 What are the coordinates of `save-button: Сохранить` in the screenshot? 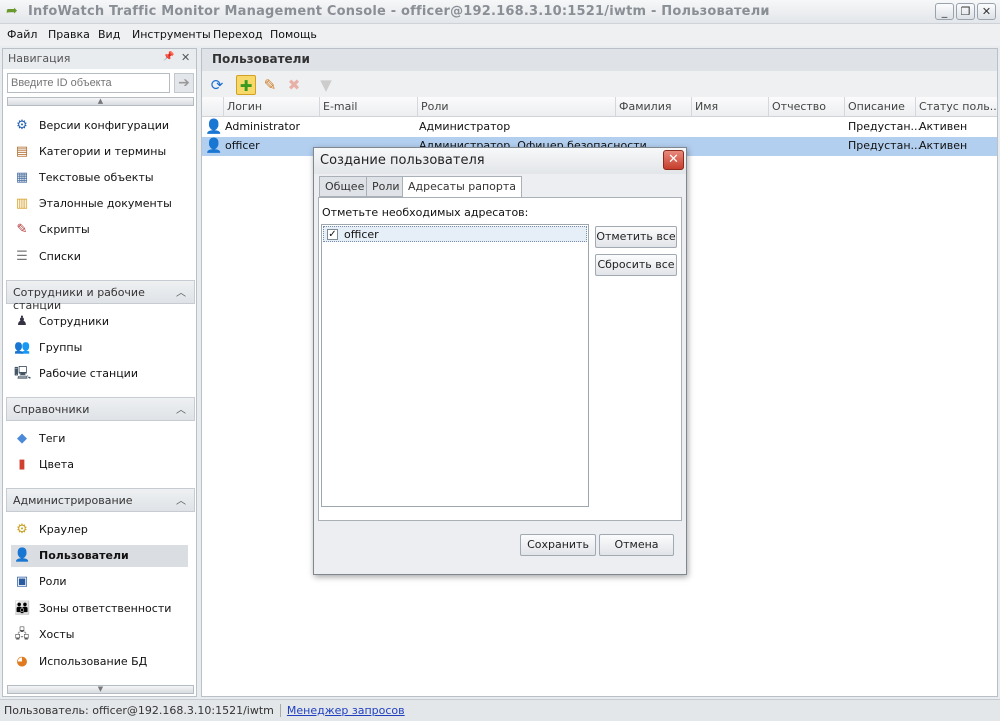 It's located at (558, 545).